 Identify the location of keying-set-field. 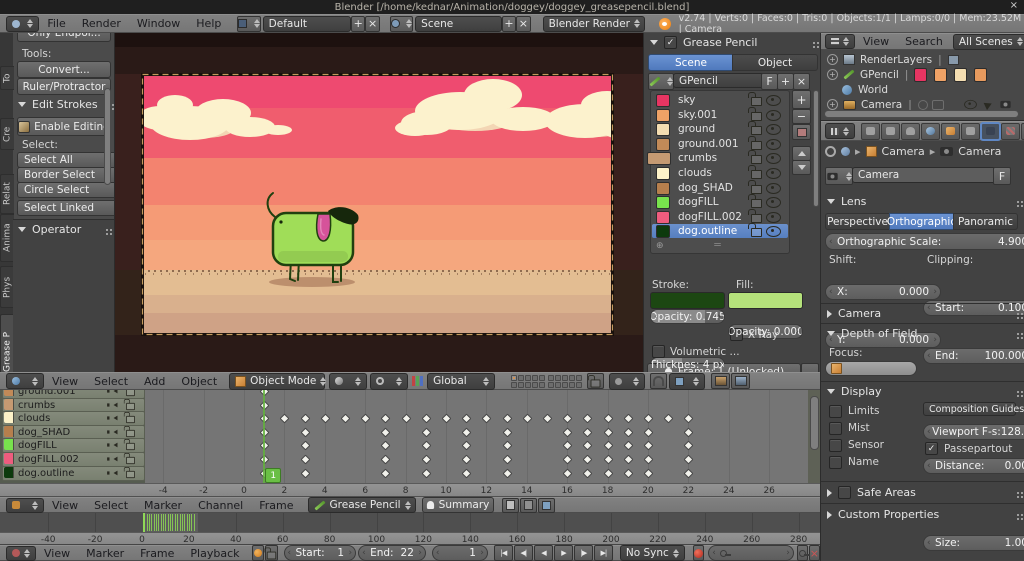
(751, 553).